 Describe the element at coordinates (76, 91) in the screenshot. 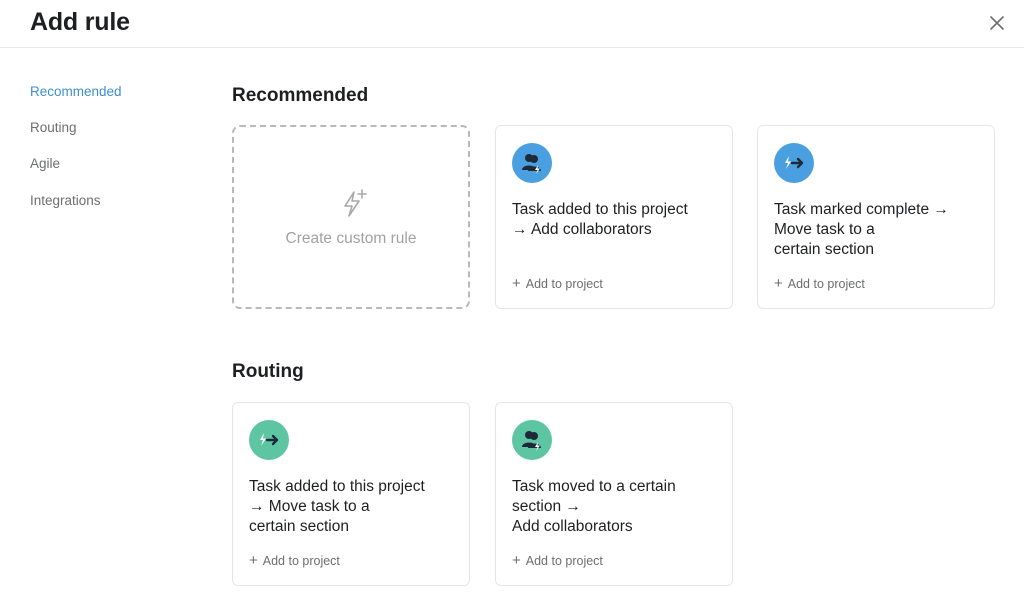

I see `sidebar-item-recommended: Recommended` at that location.